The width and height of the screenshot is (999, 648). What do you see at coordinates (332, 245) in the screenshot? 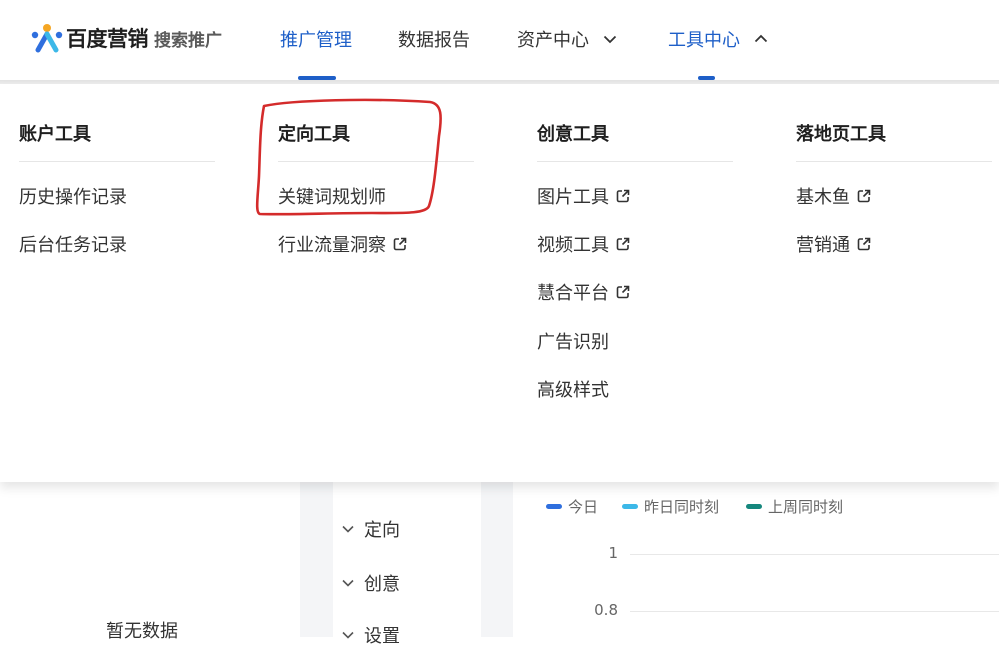
I see `menu-item-label: 行业流量洞察` at bounding box center [332, 245].